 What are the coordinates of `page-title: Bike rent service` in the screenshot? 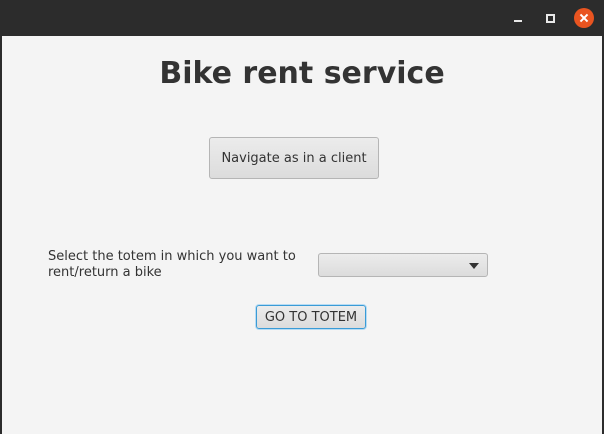 It's located at (302, 73).